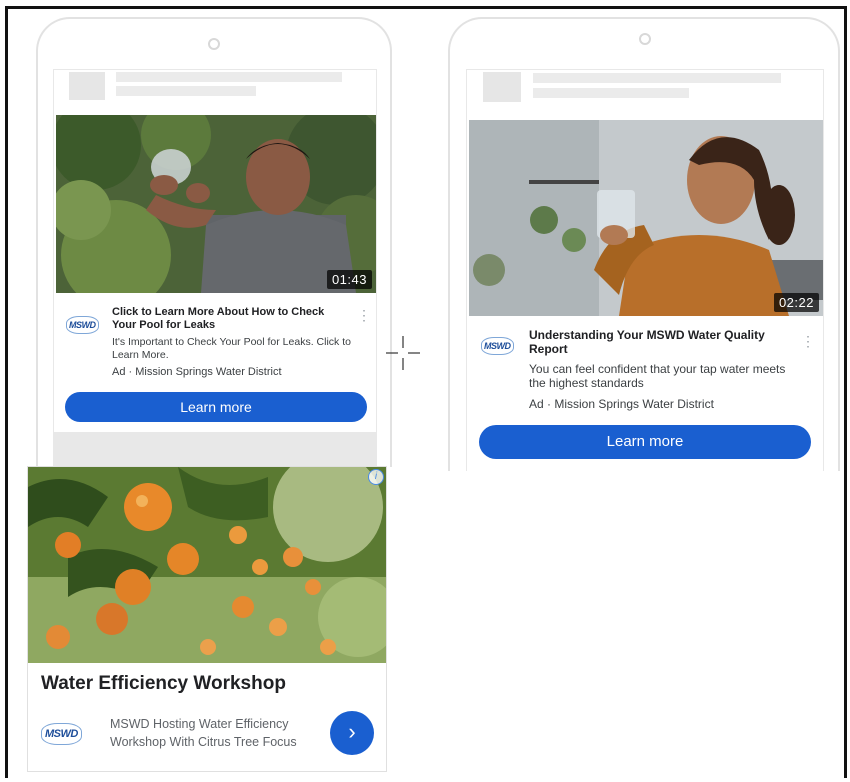 This screenshot has width=850, height=782. I want to click on chevron-right-icon: ›, so click(352, 733).